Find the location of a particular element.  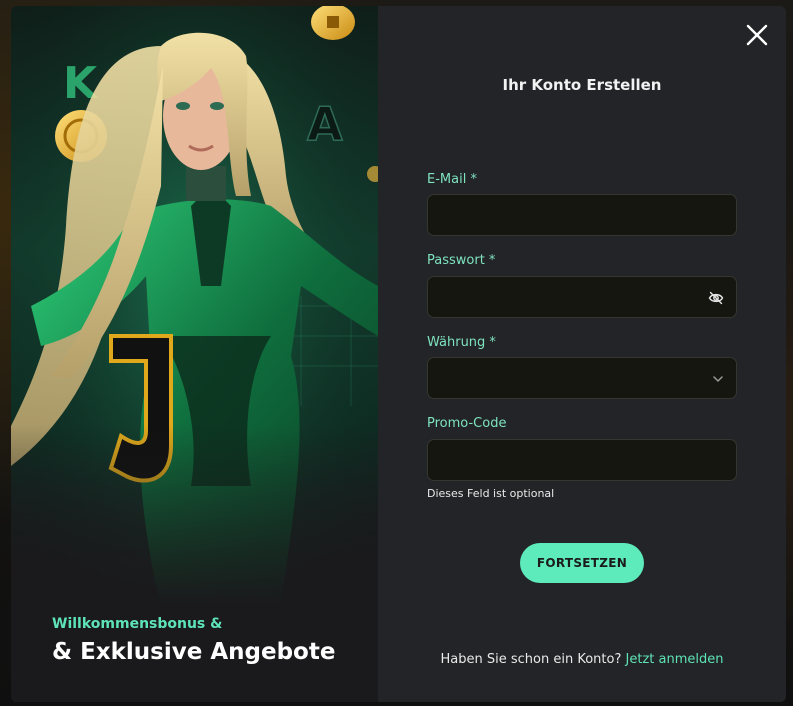

promo-code-field is located at coordinates (582, 460).